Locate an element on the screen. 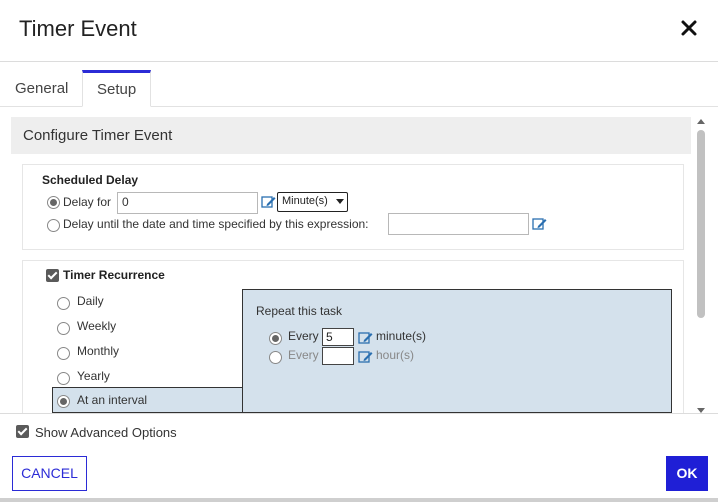  timer-recurrence-label: Timer Recurrence is located at coordinates (114, 275).